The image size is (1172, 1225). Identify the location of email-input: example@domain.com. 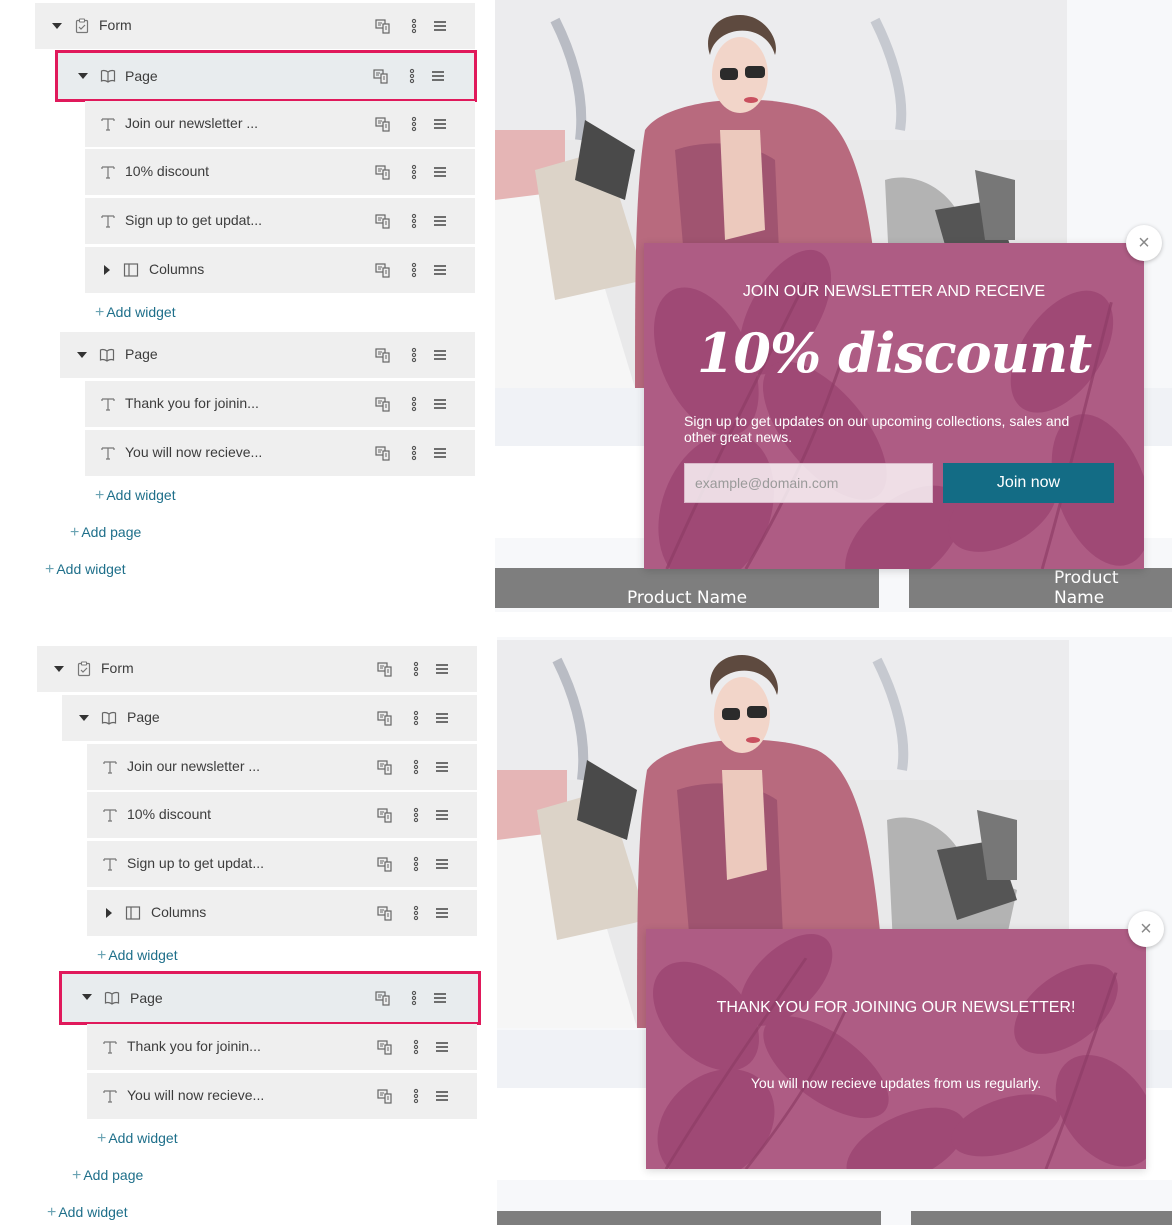
(808, 483).